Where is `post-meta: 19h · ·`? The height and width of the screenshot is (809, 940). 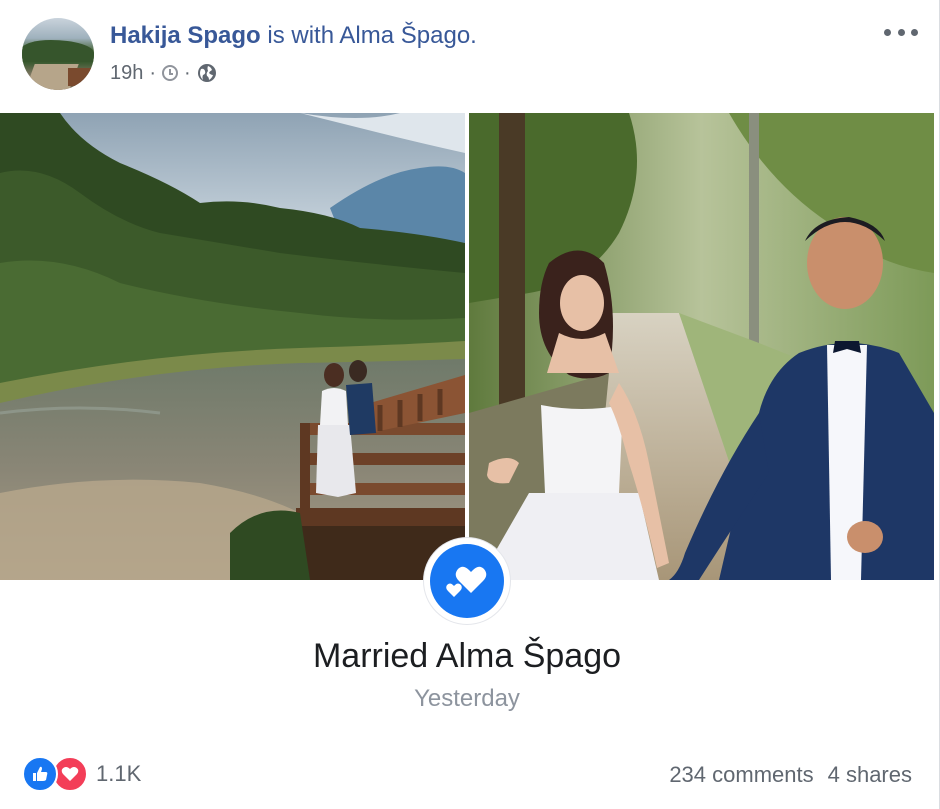
post-meta: 19h · · is located at coordinates (163, 73).